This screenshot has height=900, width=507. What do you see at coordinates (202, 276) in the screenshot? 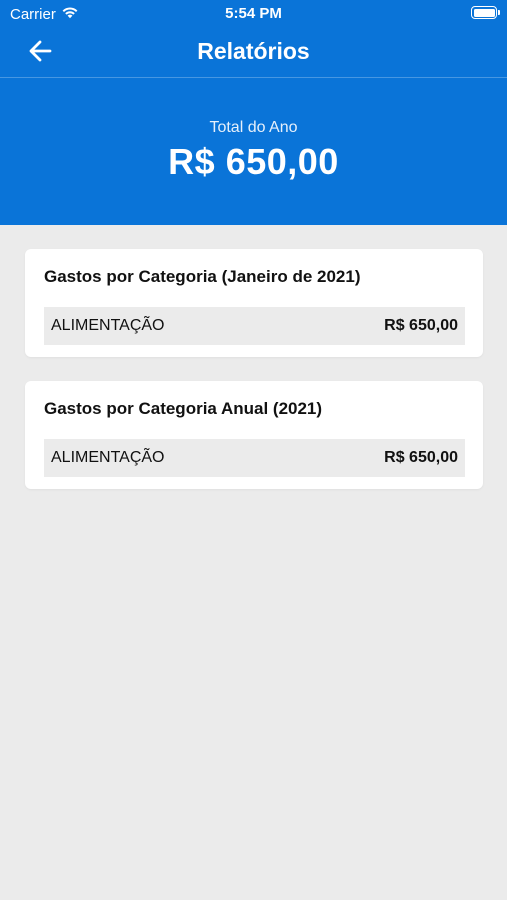
I see `card-title: Gastos por Categoria (Janeiro de 2021)` at bounding box center [202, 276].